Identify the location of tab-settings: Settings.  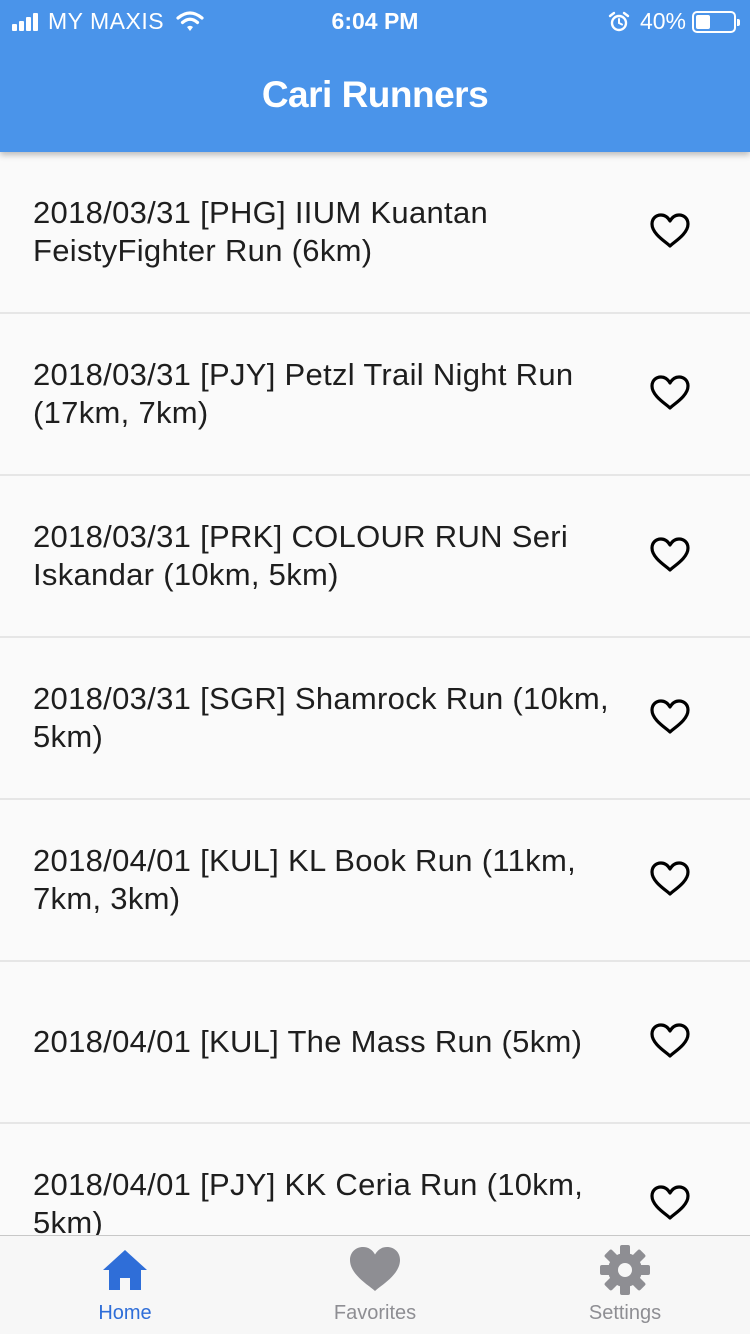
(625, 1285).